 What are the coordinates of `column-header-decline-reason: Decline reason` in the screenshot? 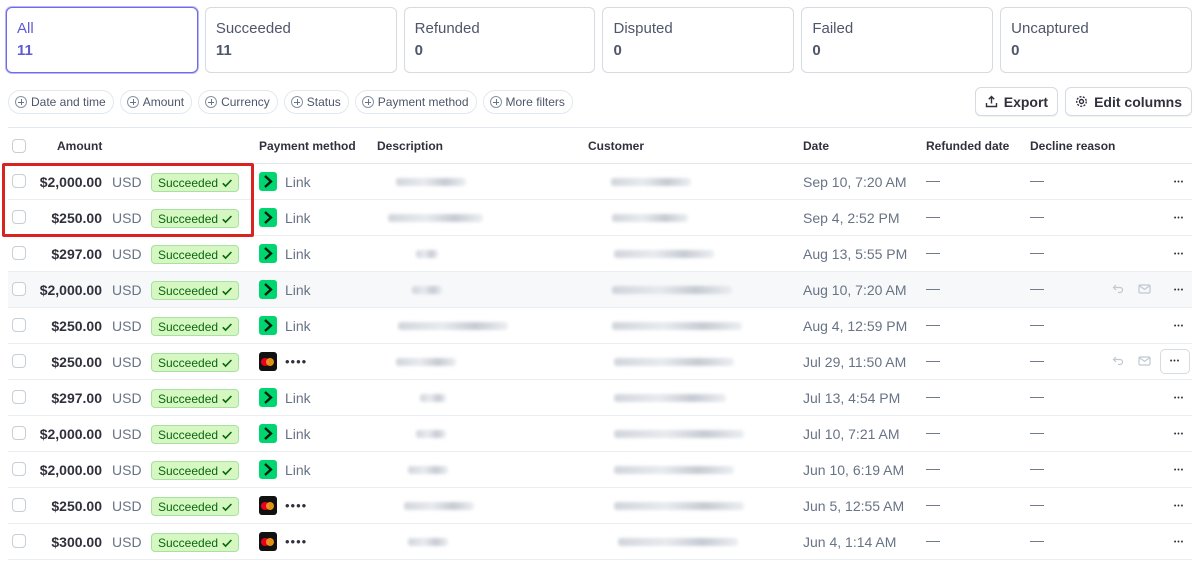 It's located at (1072, 146).